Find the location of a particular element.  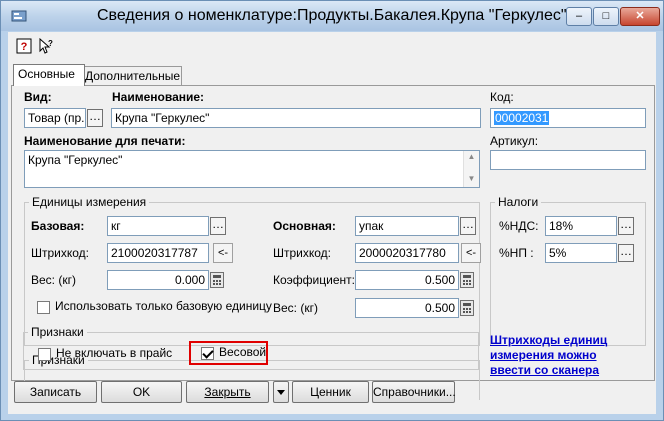

np-label: %НП : is located at coordinates (516, 253).